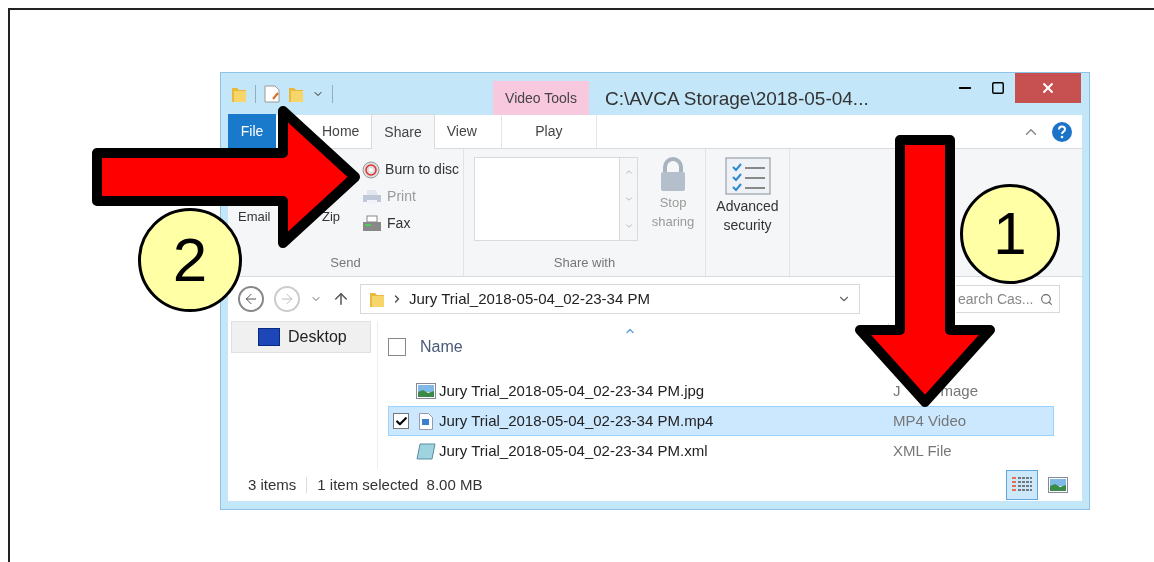  I want to click on status-selection: 1 item selected 8.00 MB, so click(400, 484).